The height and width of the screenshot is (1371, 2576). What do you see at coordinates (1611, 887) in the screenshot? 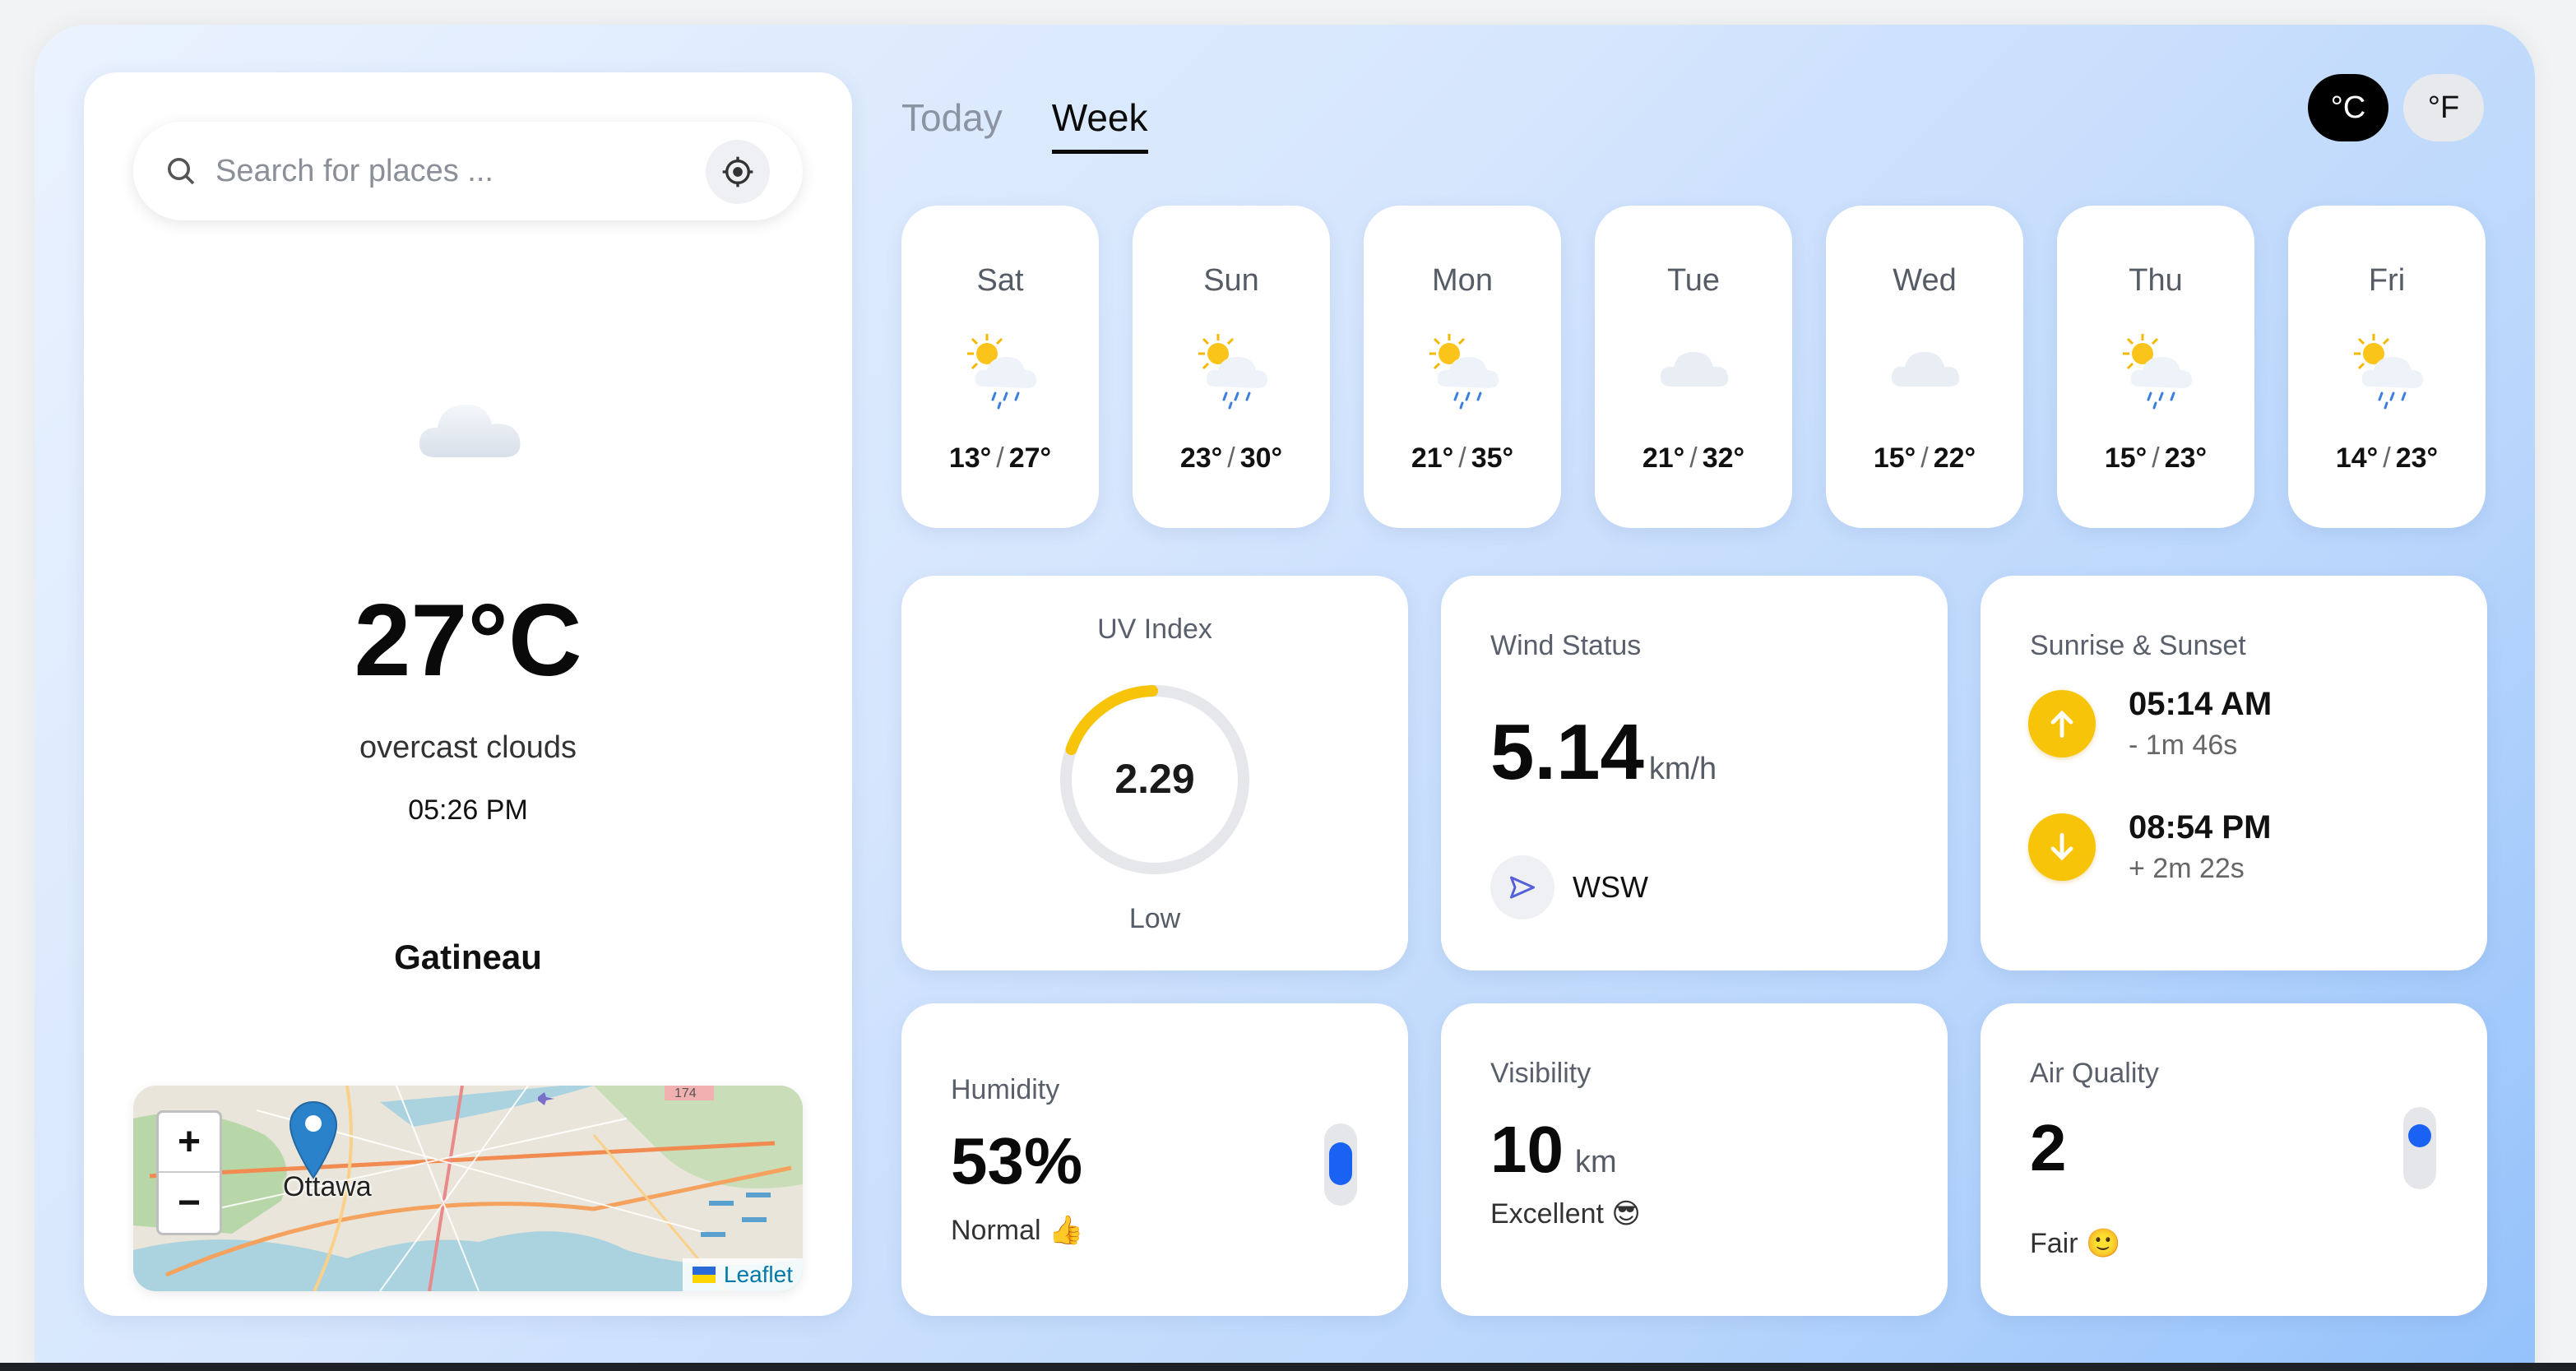
I see `wind-direction-label: WSW` at bounding box center [1611, 887].